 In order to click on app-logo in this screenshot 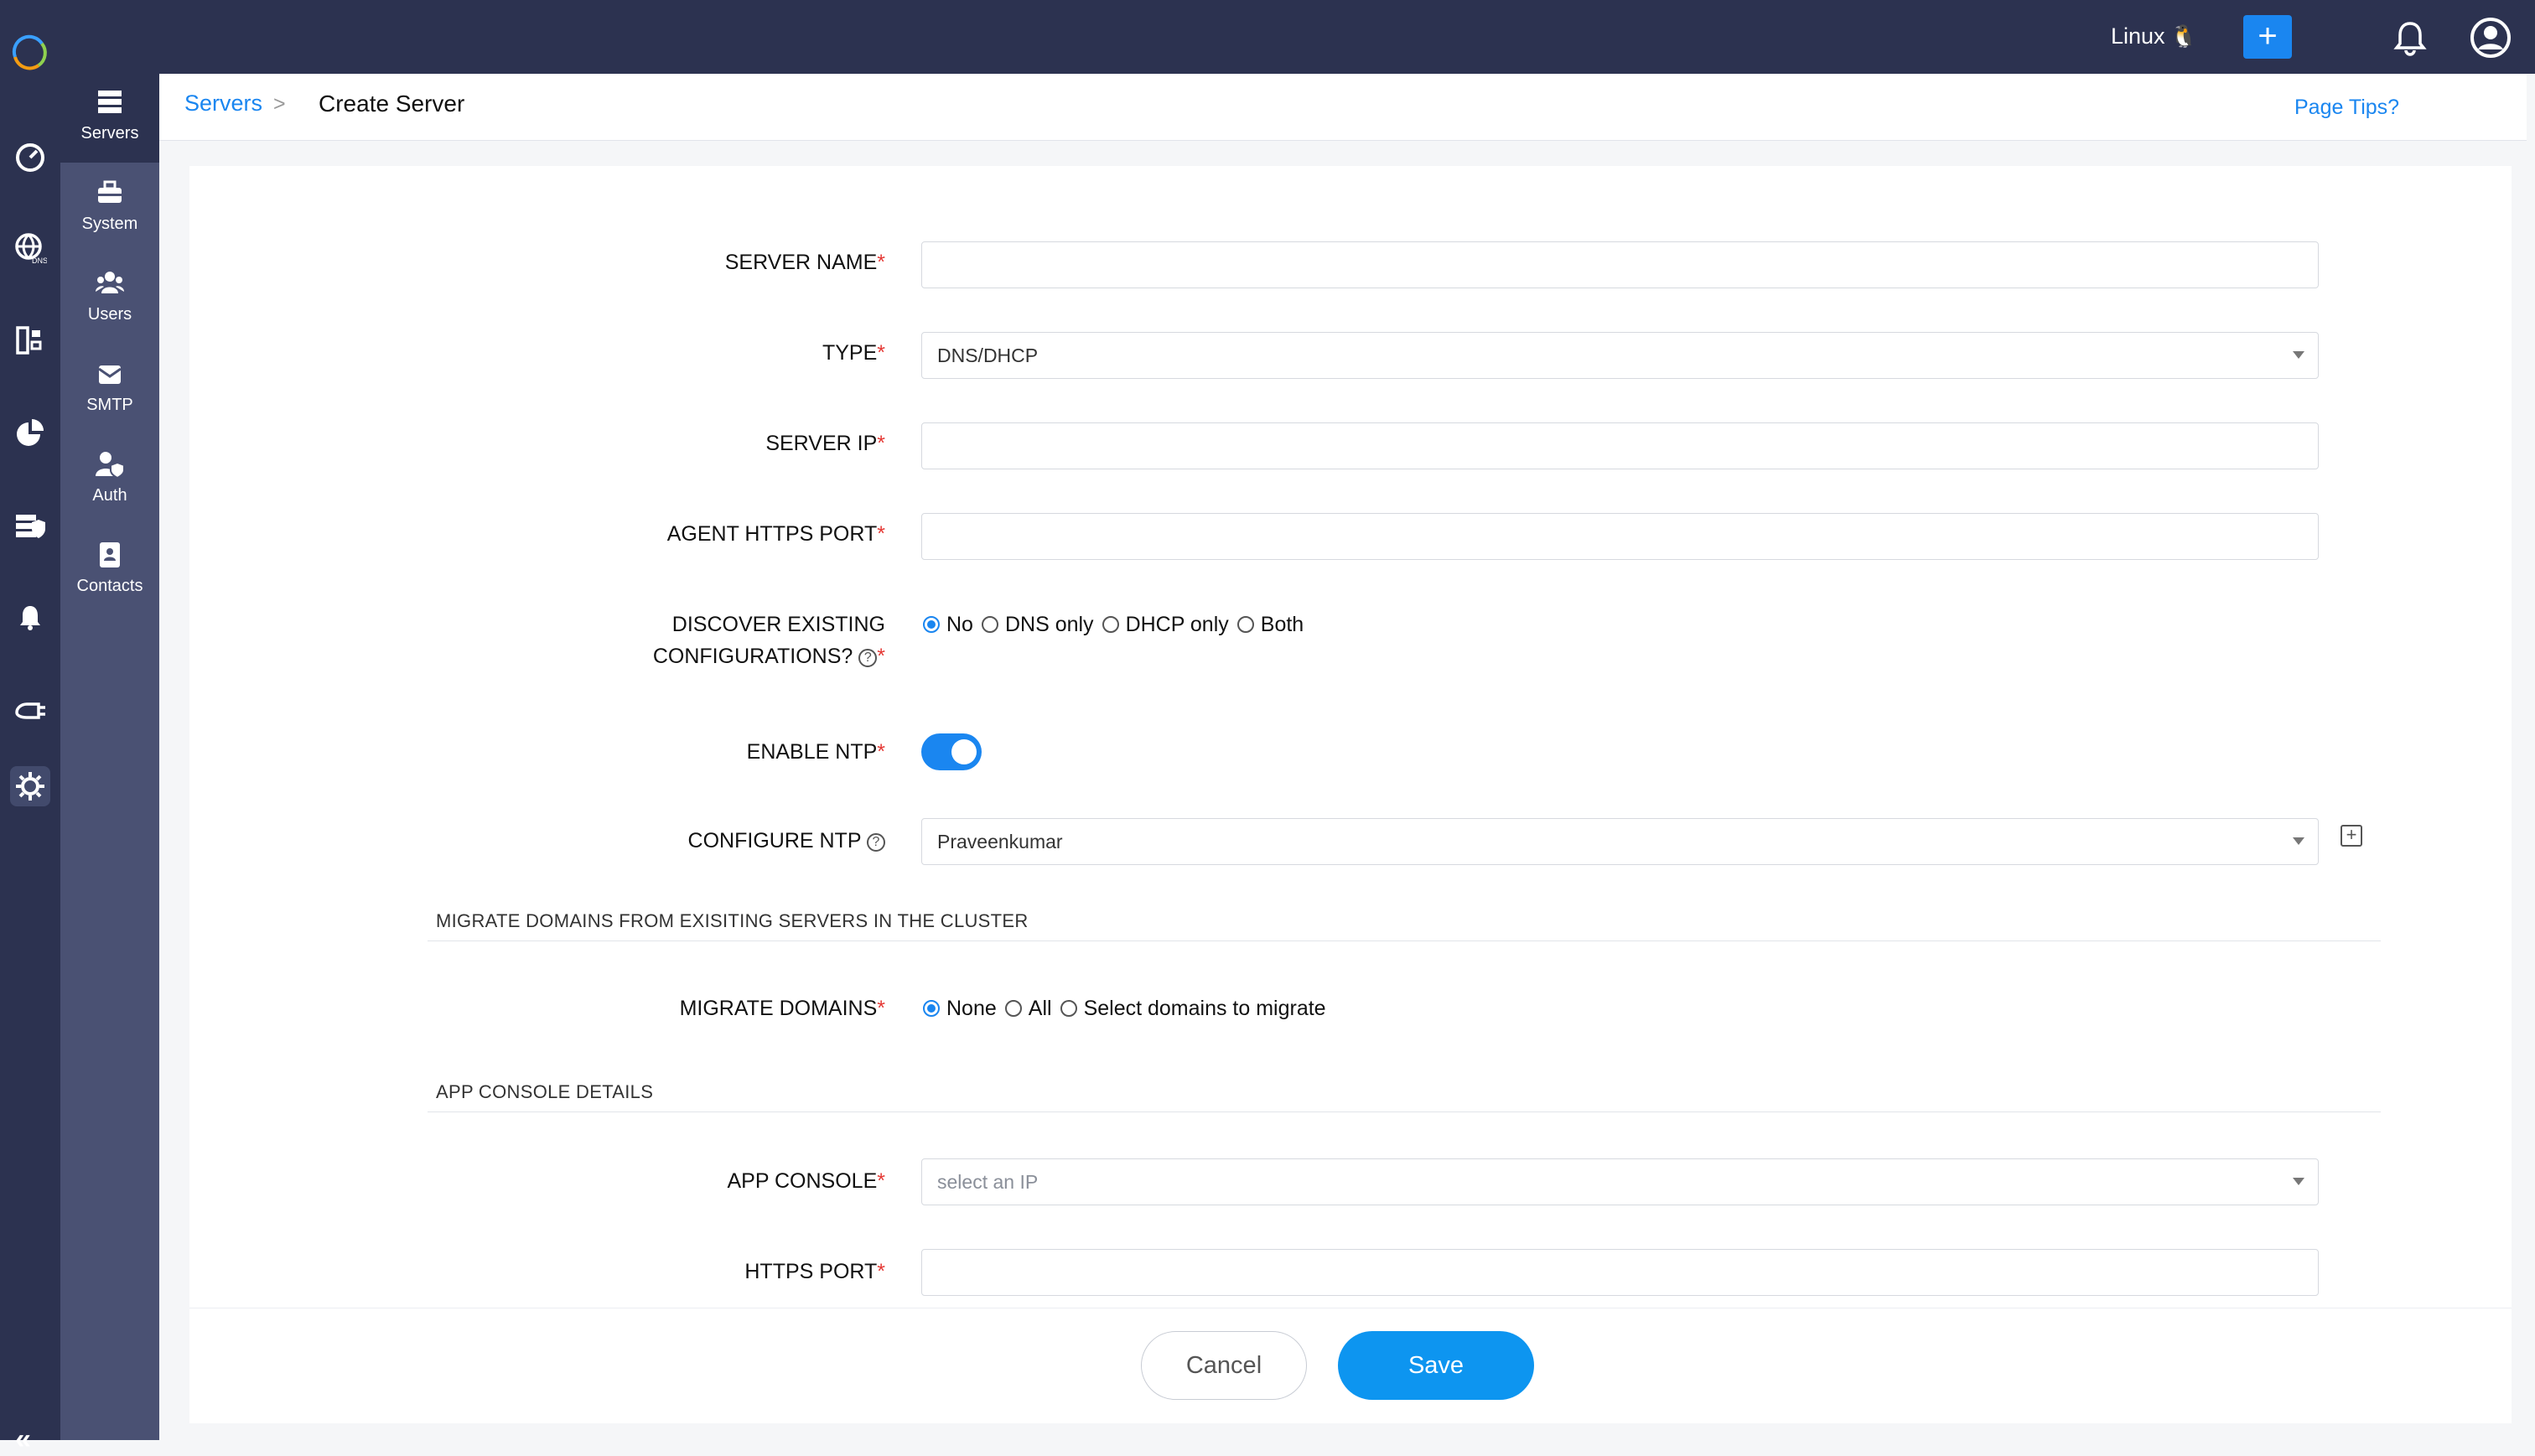, I will do `click(29, 53)`.